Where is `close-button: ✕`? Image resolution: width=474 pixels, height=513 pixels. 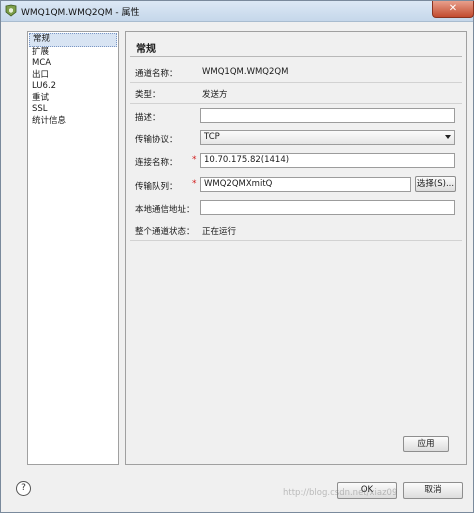 close-button: ✕ is located at coordinates (453, 9).